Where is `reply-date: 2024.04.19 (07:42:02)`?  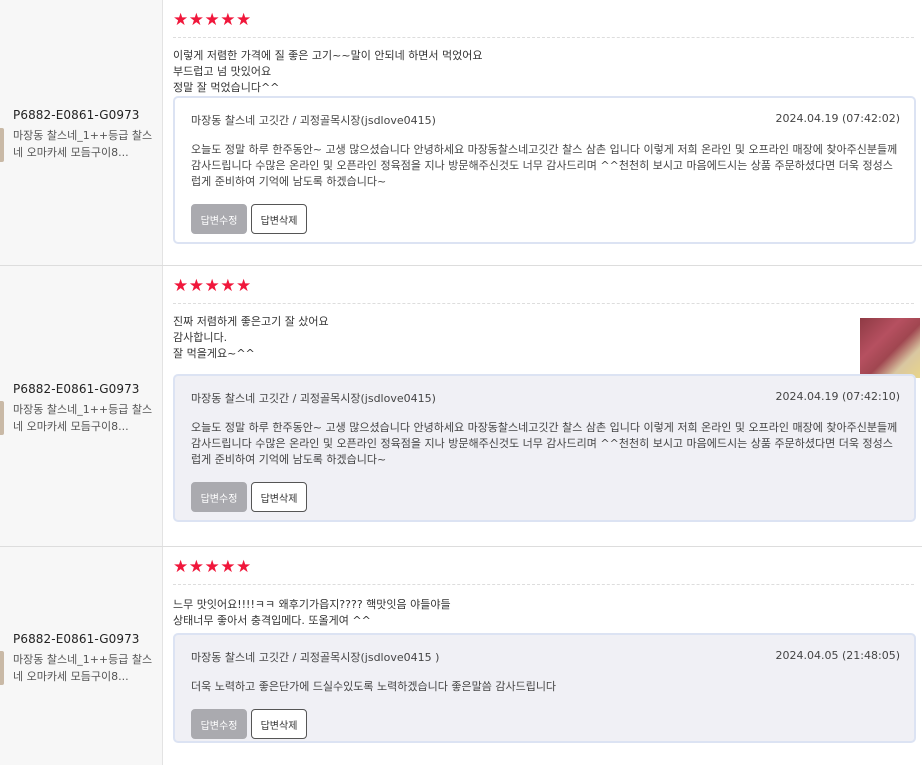
reply-date: 2024.04.19 (07:42:02) is located at coordinates (837, 118).